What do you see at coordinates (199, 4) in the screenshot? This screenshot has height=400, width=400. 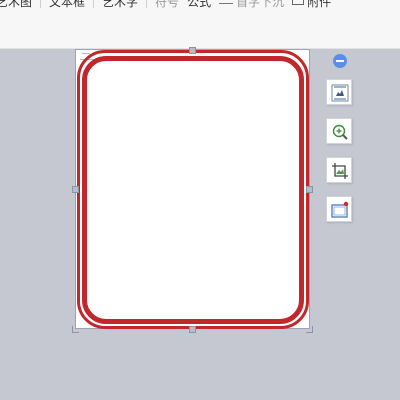 I see `formula-label: 公式` at bounding box center [199, 4].